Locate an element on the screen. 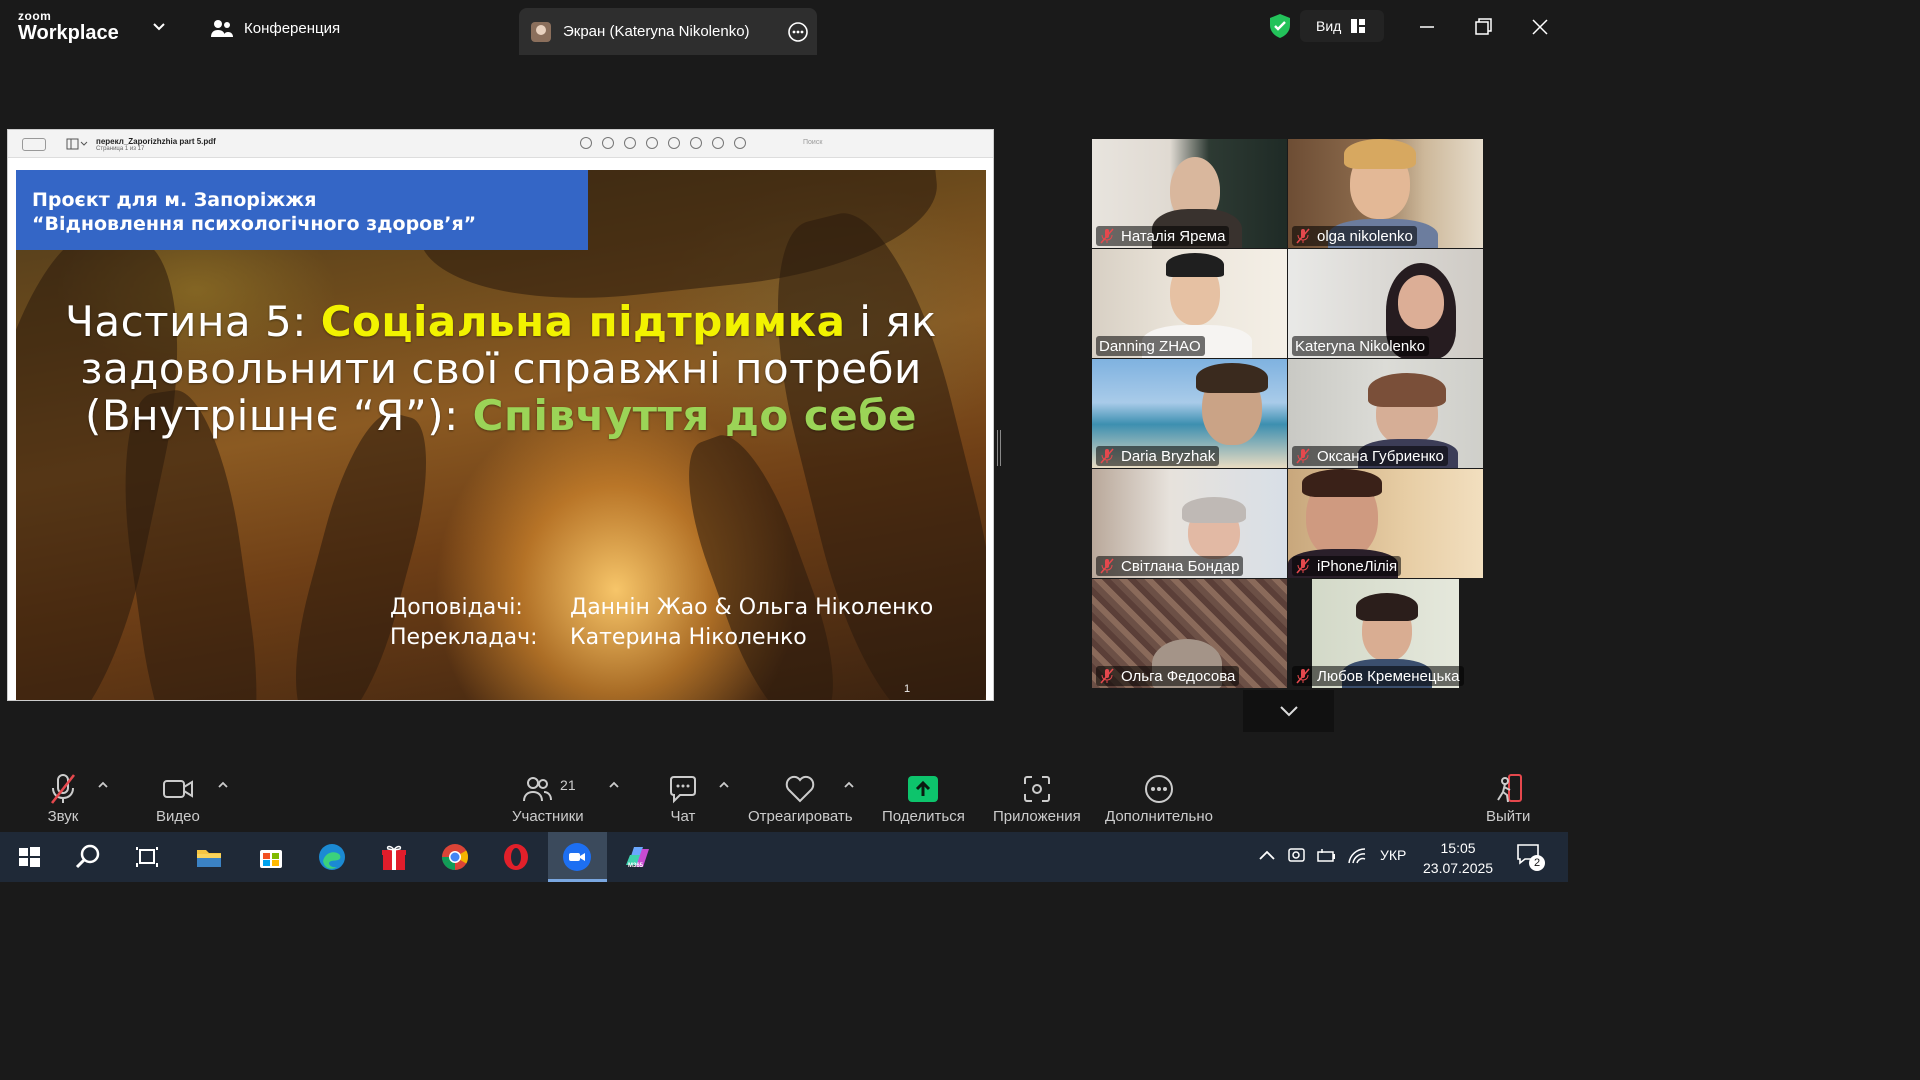 The height and width of the screenshot is (1080, 1920). participant-tile: Світлана Бондар is located at coordinates (1189, 523).